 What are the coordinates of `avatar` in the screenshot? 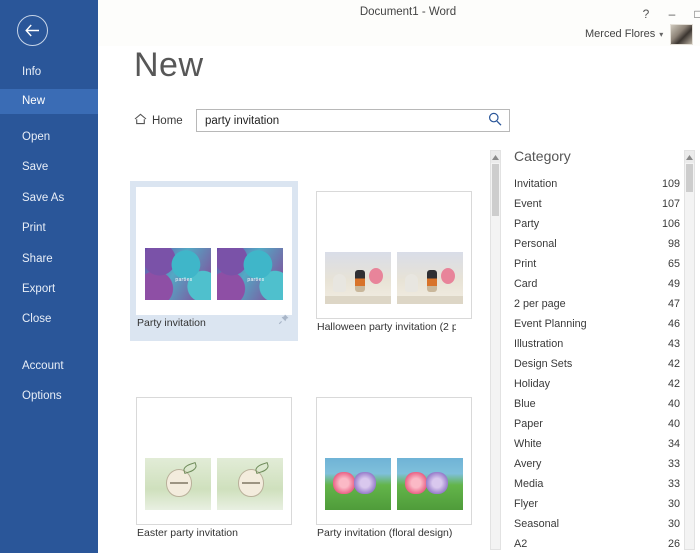 It's located at (682, 34).